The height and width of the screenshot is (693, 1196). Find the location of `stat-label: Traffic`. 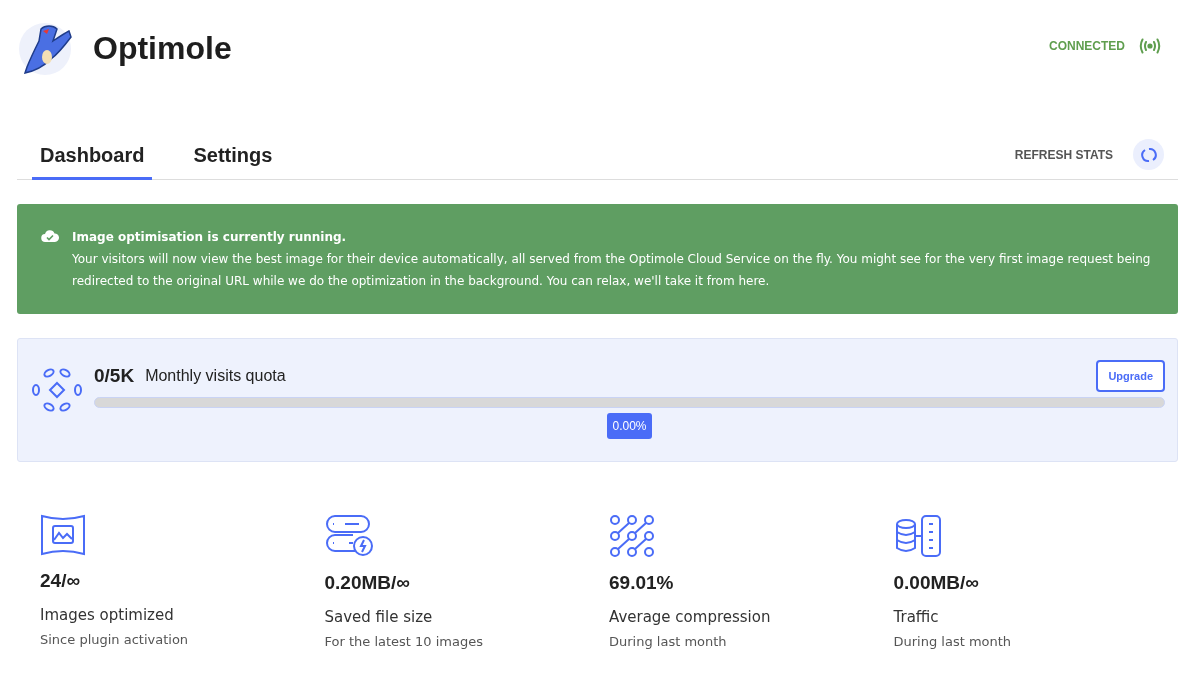

stat-label: Traffic is located at coordinates (916, 617).